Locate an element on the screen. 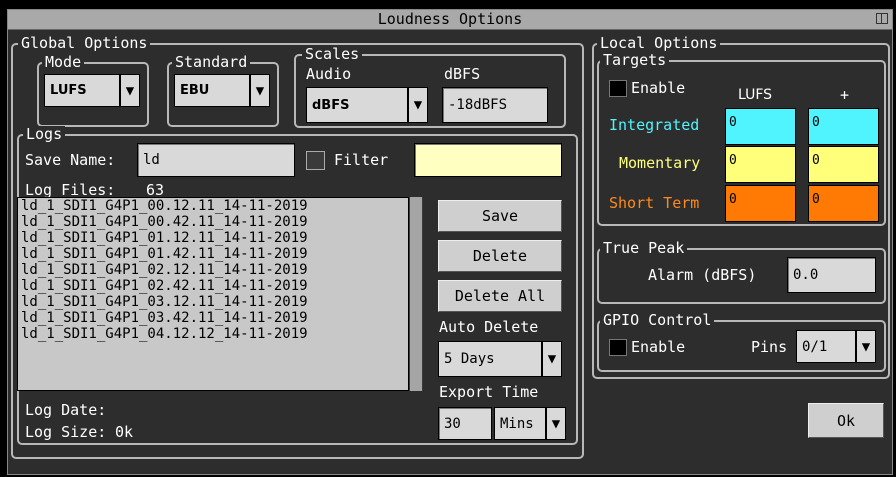 The width and height of the screenshot is (896, 477). window-title: Loudness Options is located at coordinates (450, 19).